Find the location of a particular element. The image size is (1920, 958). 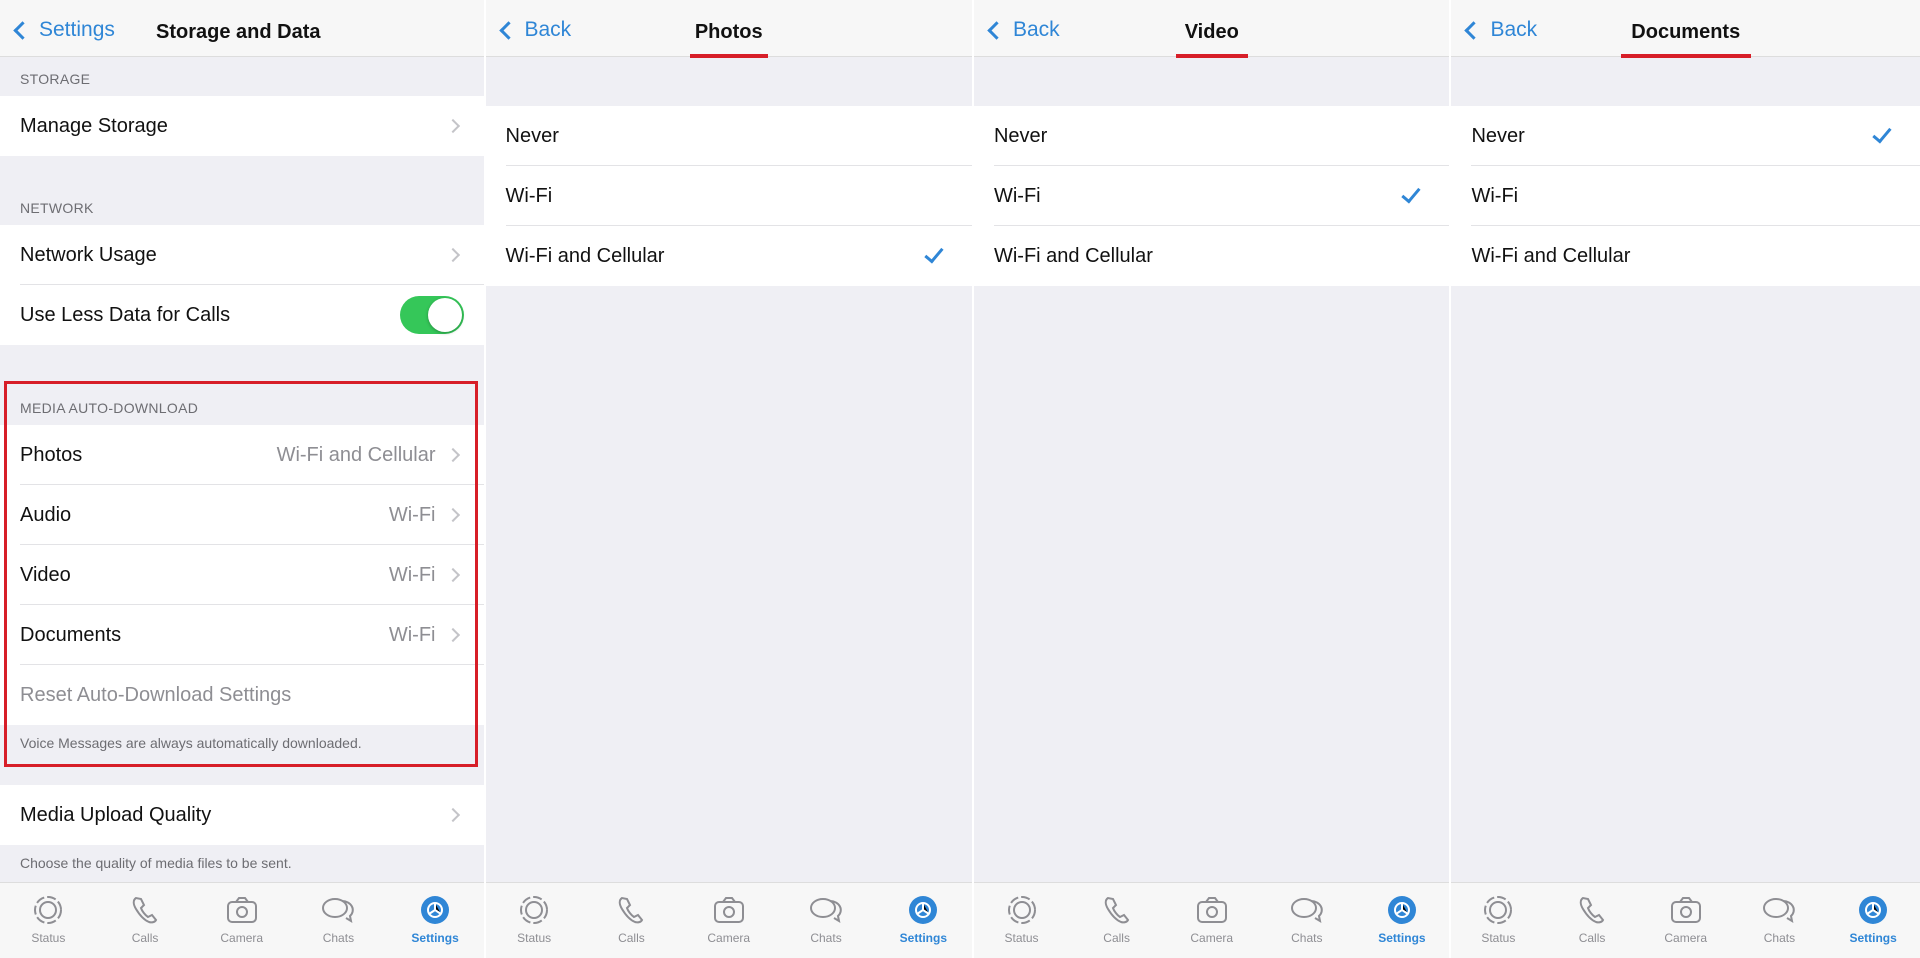

tab-label: Settings is located at coordinates (435, 938).